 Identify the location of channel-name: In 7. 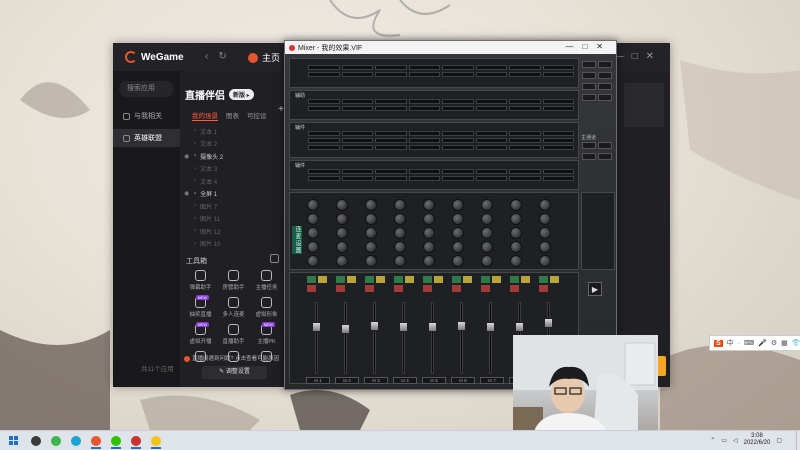
(492, 380).